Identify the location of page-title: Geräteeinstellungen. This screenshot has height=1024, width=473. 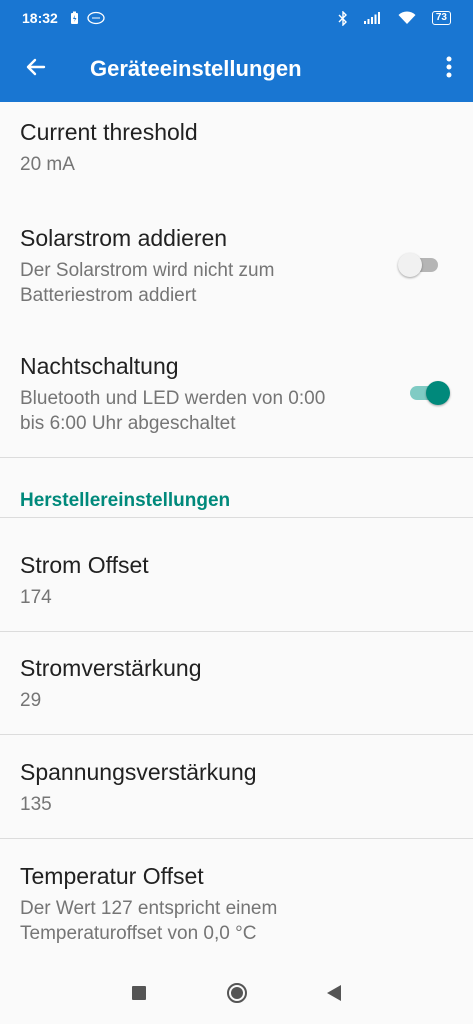
(196, 68).